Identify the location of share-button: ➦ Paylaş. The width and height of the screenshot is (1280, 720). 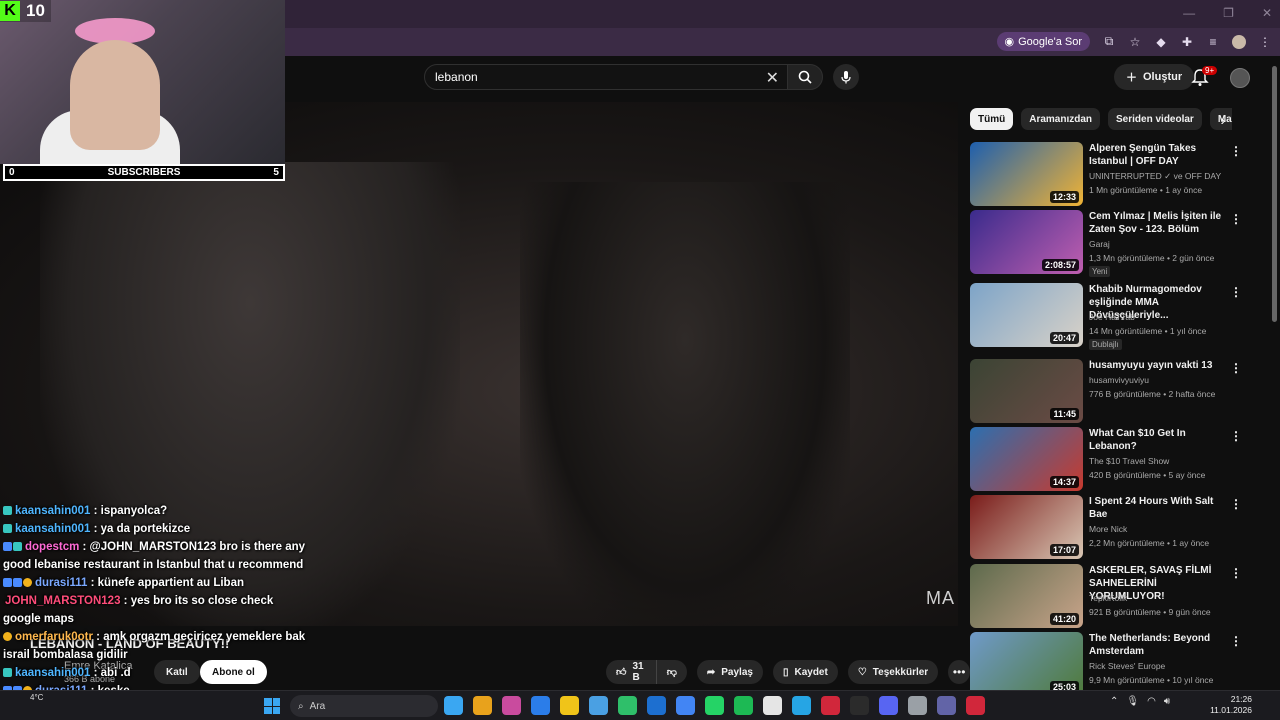
(729, 672).